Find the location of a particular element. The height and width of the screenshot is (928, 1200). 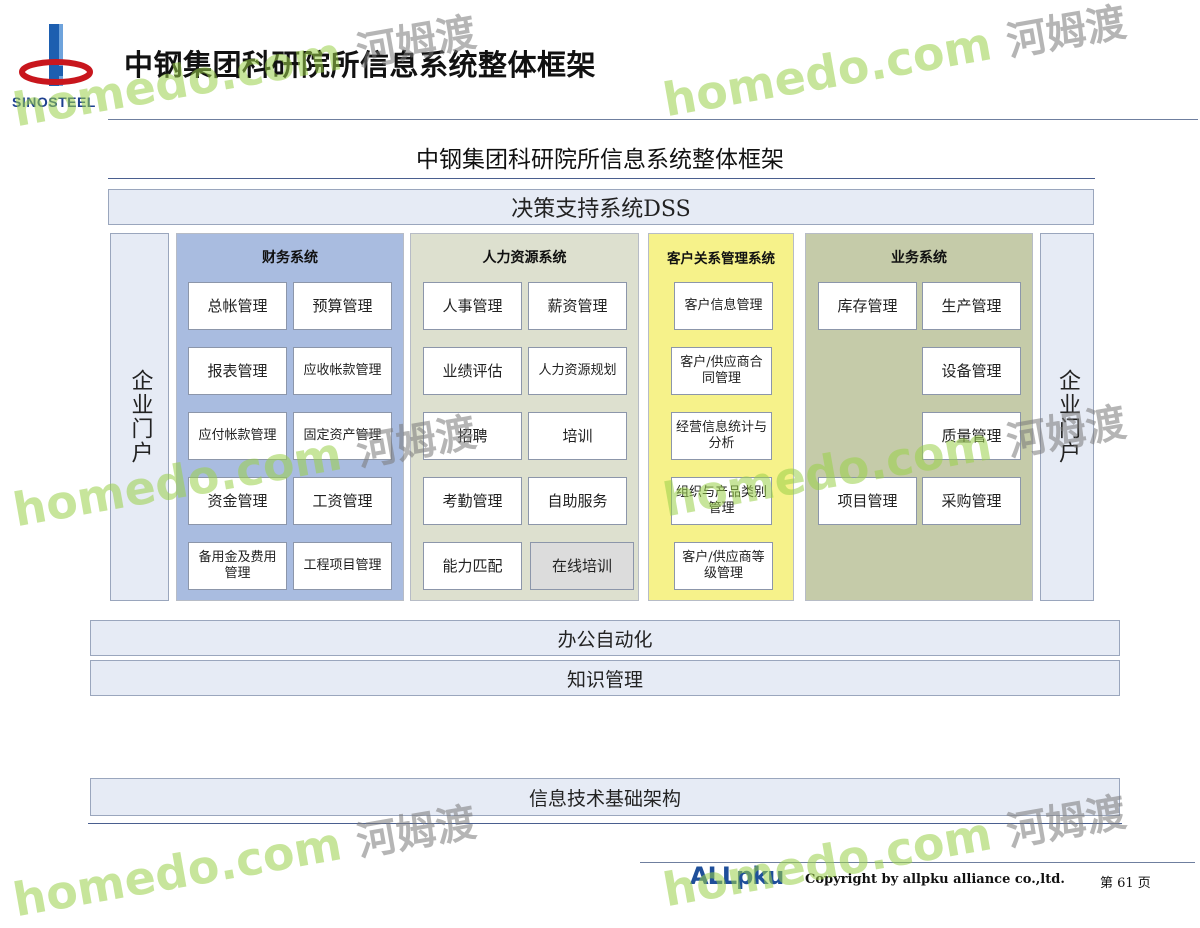

crm-item: 经营信息统计与分析 is located at coordinates (721, 436).